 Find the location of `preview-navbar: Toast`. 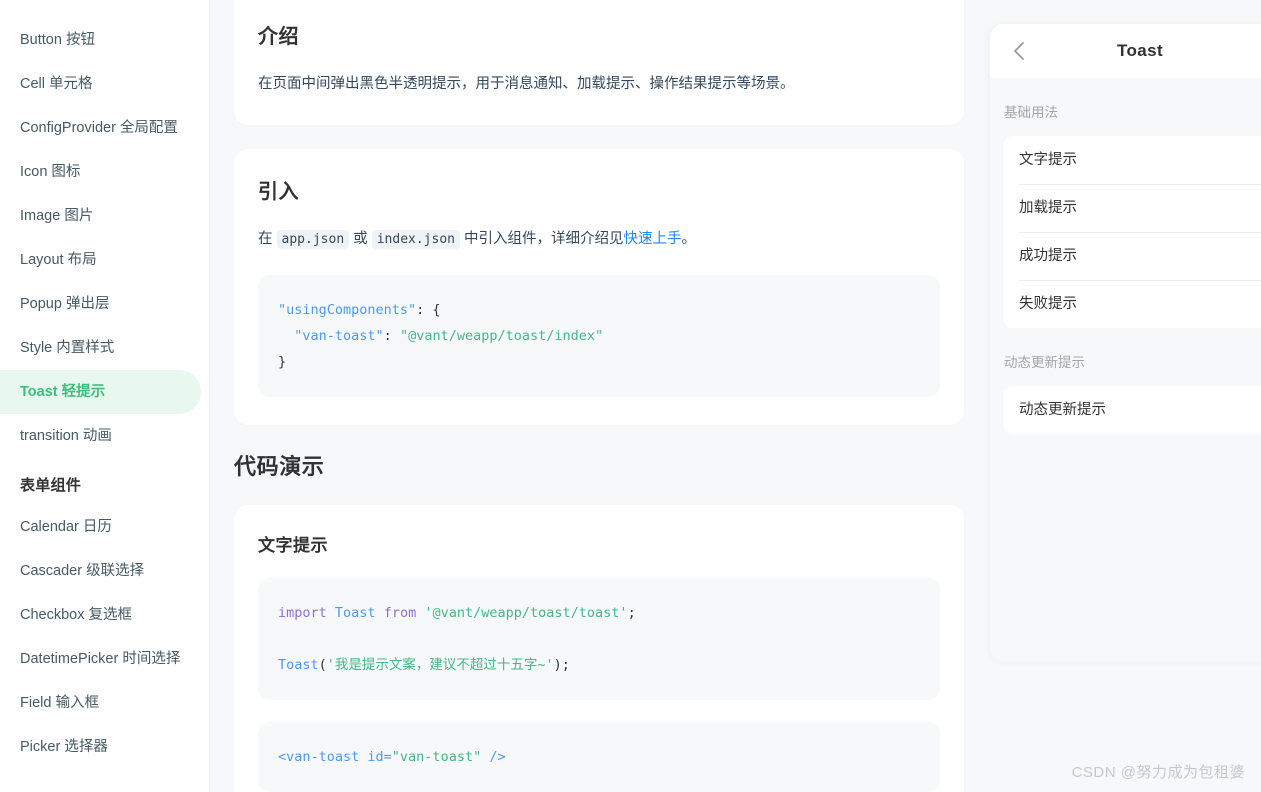

preview-navbar: Toast is located at coordinates (1125, 51).